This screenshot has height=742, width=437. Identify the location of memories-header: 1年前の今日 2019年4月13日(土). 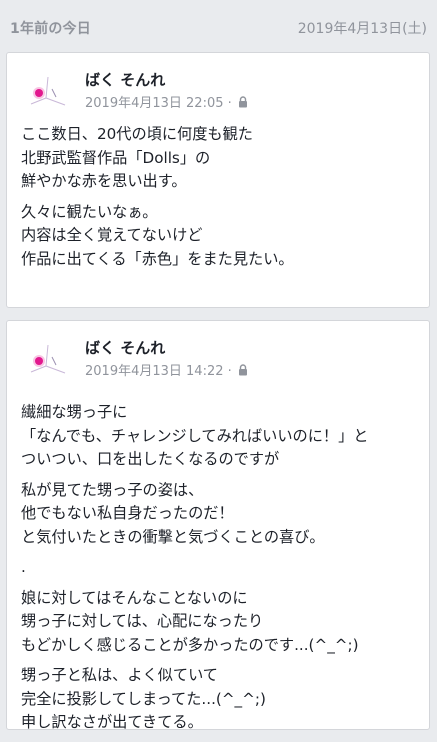
(218, 26).